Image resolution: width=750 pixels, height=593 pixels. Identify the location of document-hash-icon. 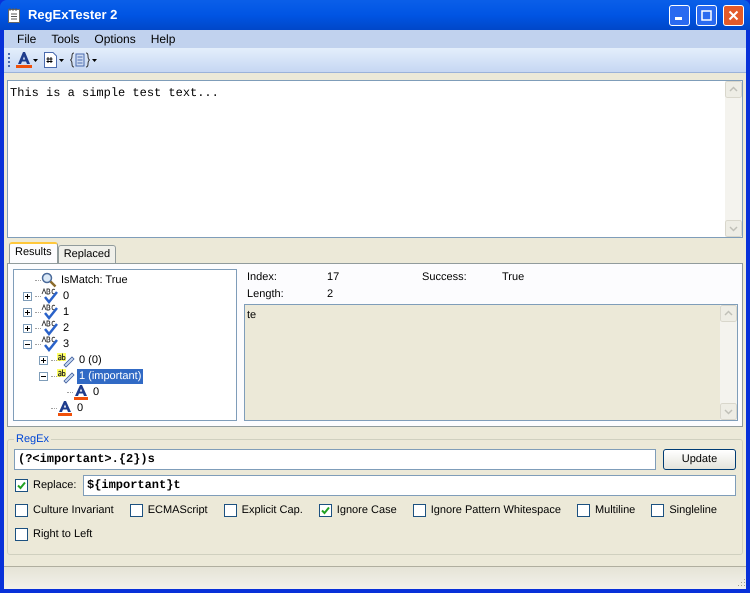
(50, 60).